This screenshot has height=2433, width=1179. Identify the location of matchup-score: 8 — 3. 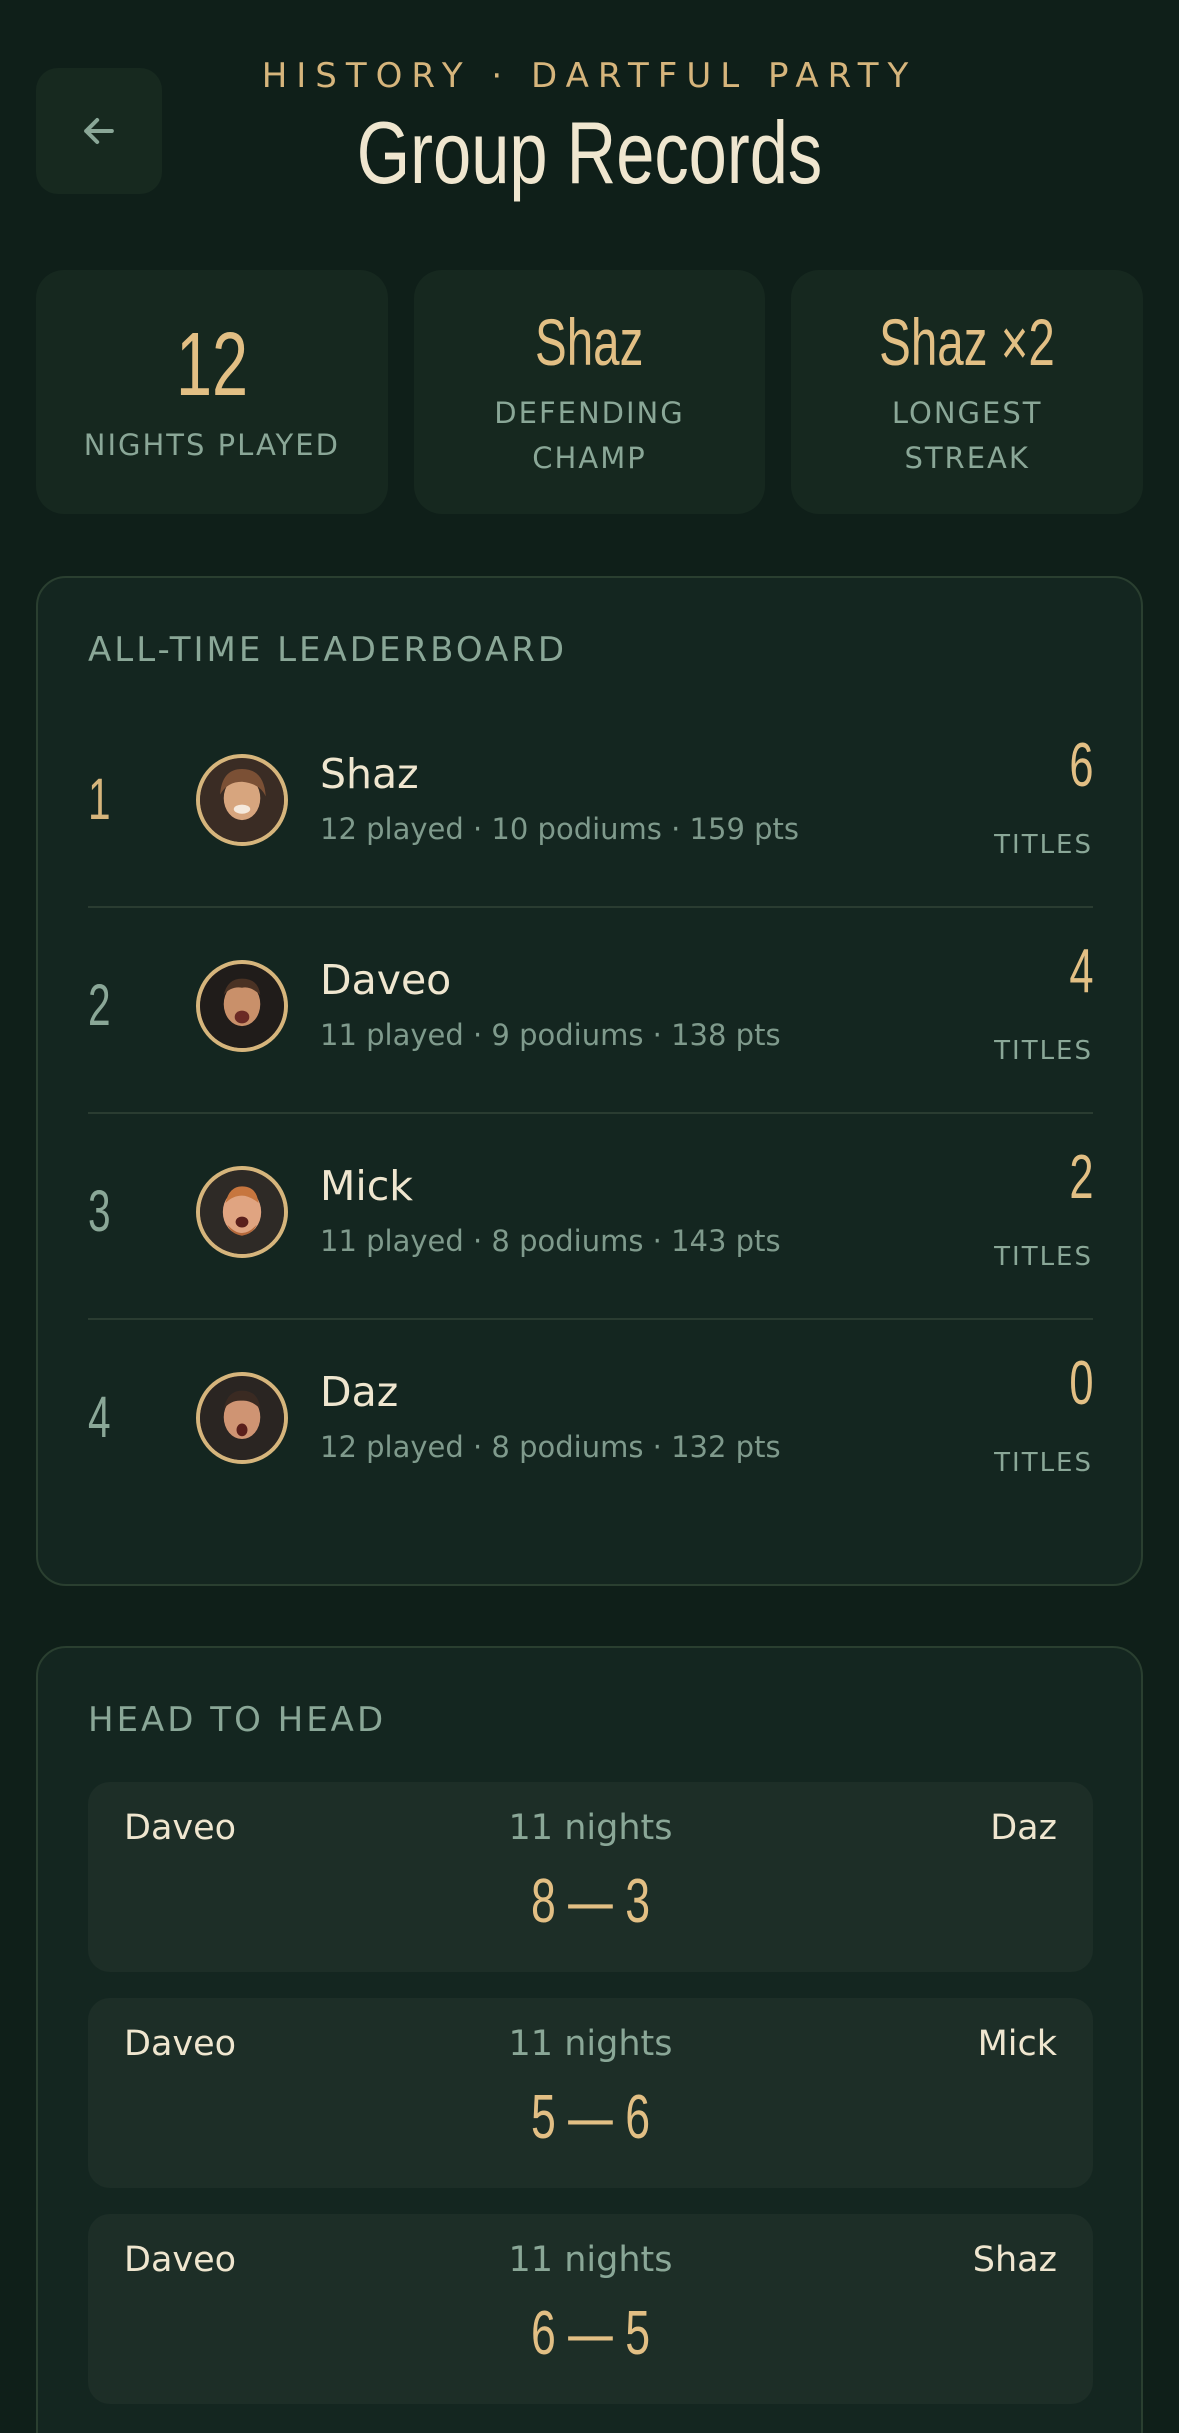
(590, 1901).